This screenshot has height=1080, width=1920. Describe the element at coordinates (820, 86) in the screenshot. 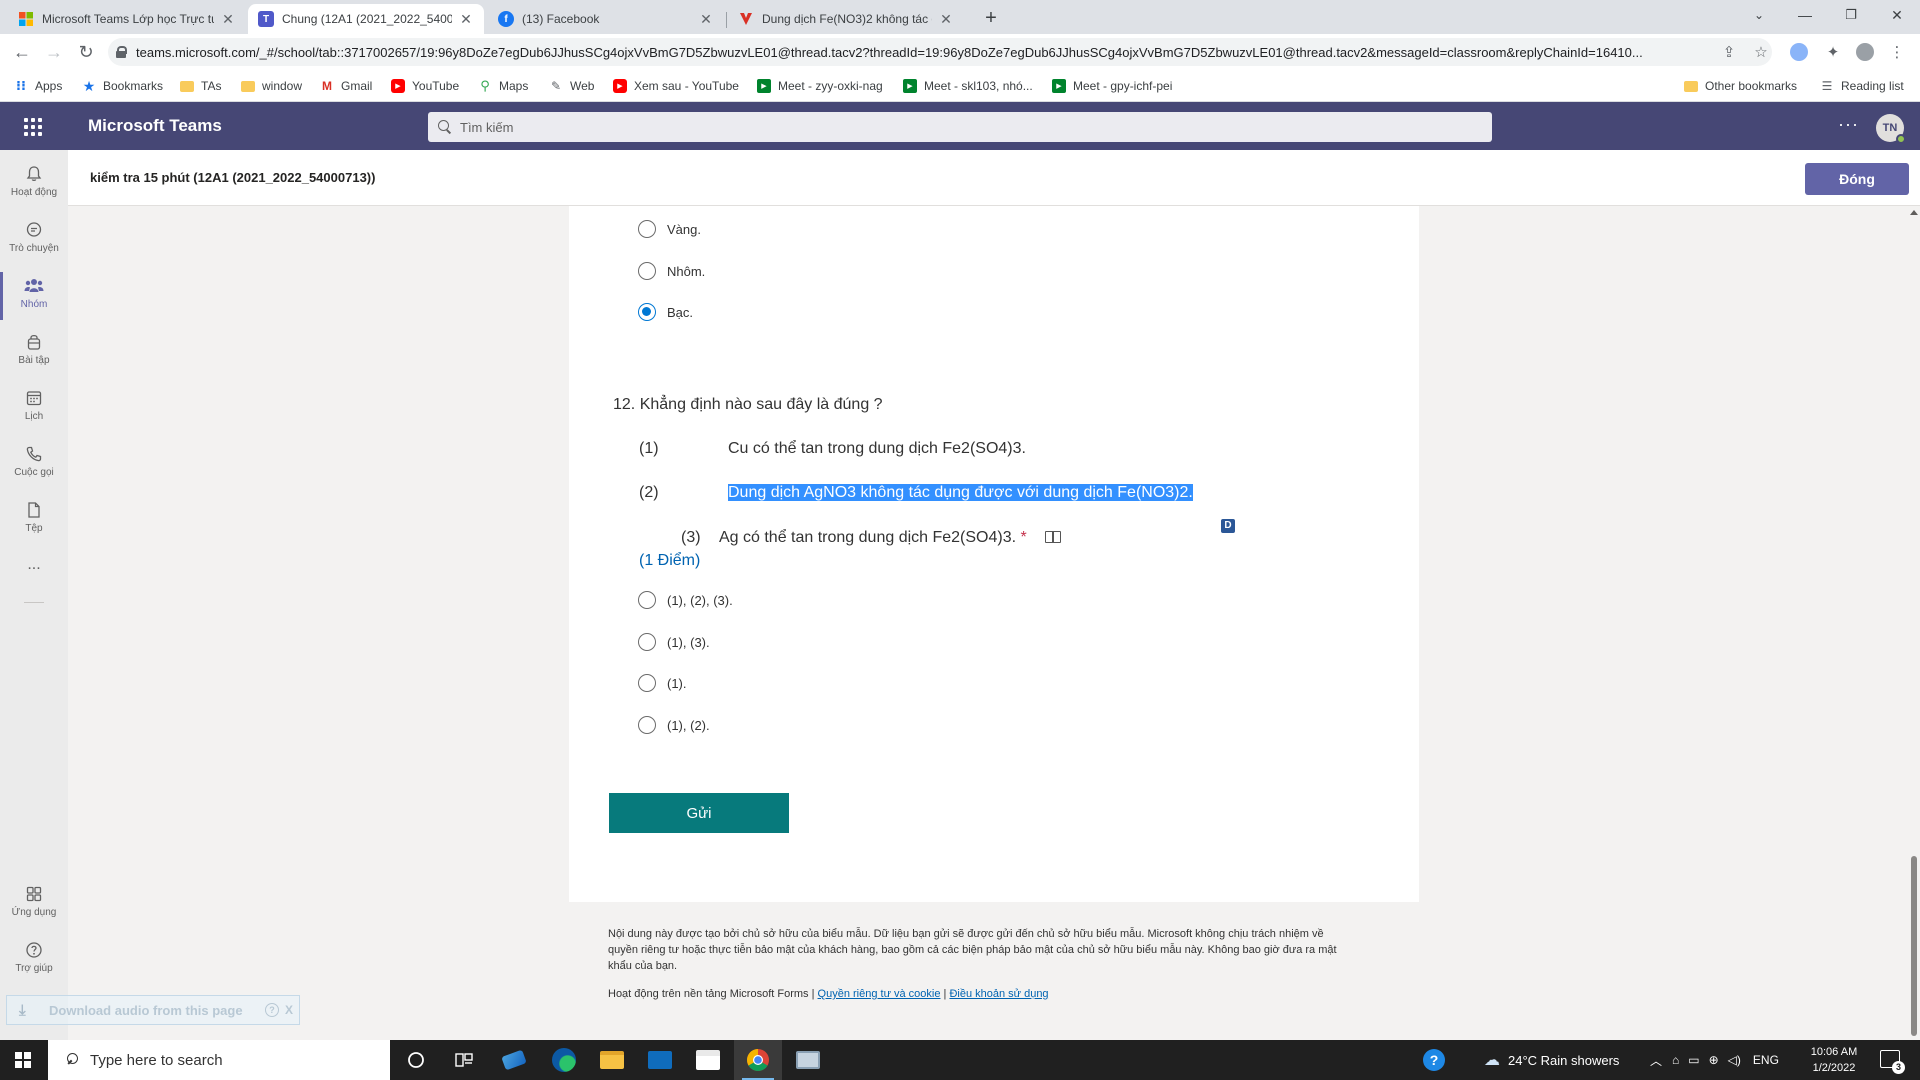

I see `bookmark-meet-1: ▶ Meet - zyy-oxki-nag` at that location.